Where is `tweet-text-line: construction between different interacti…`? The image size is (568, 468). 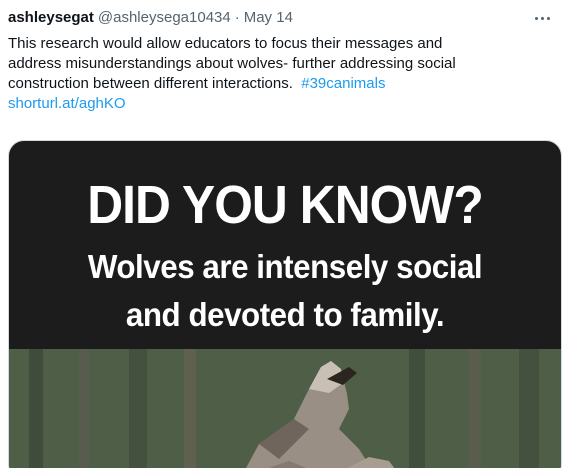 tweet-text-line: construction between different interacti… is located at coordinates (283, 84).